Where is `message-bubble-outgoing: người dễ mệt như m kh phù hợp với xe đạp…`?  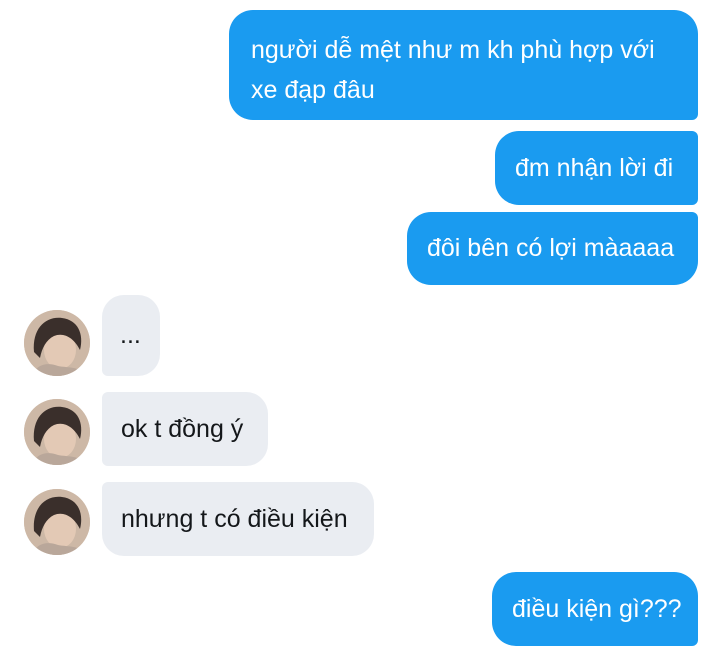 message-bubble-outgoing: người dễ mệt như m kh phù hợp với xe đạp… is located at coordinates (463, 65).